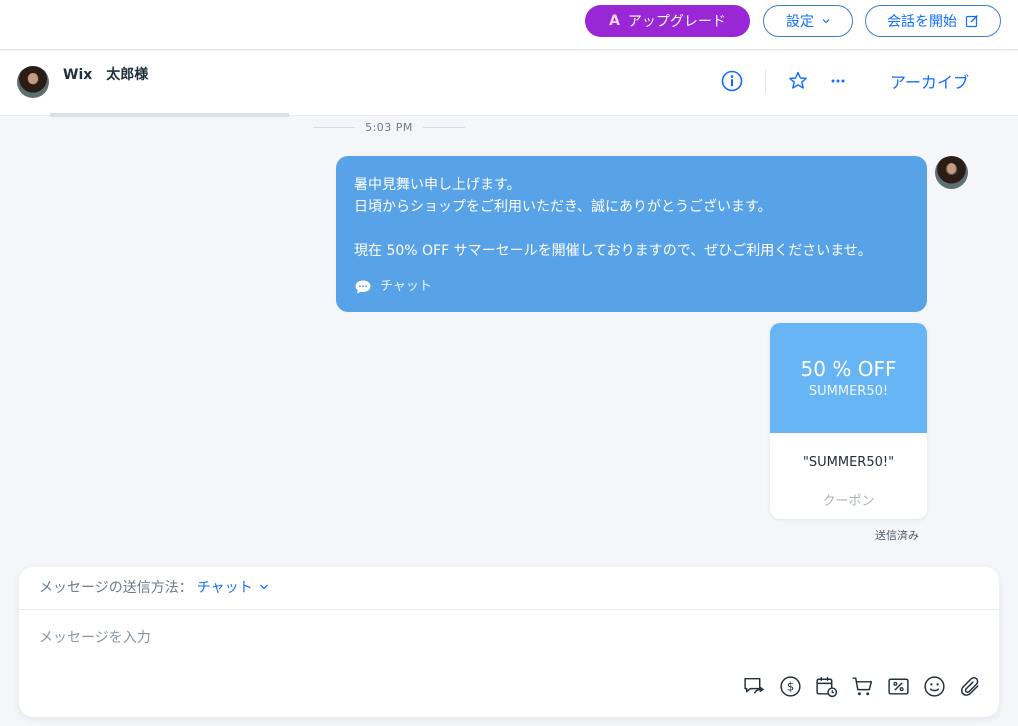 Image resolution: width=1018 pixels, height=726 pixels. I want to click on composer-toolbar: $, so click(862, 686).